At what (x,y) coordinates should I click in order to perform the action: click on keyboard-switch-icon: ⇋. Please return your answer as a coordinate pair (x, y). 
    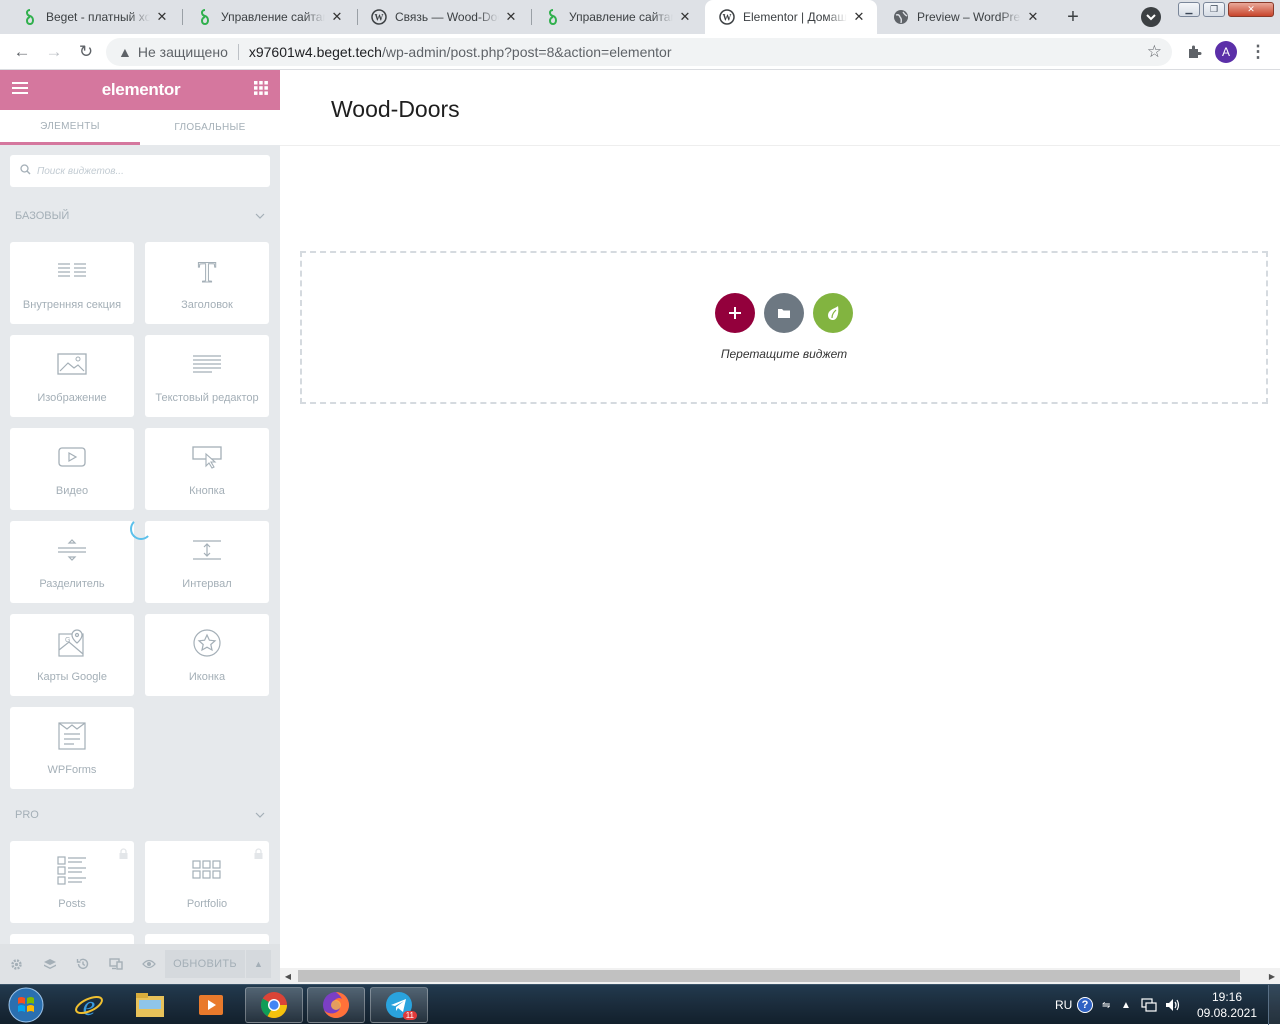
    Looking at the image, I should click on (1106, 1005).